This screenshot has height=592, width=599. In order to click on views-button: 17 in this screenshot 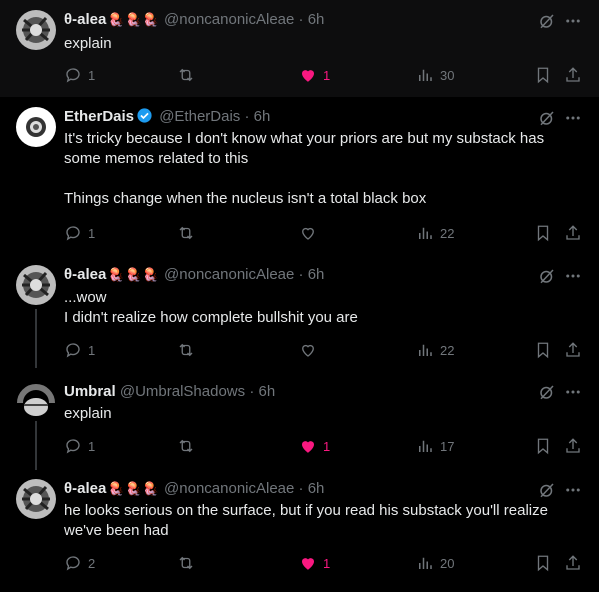, I will do `click(435, 446)`.